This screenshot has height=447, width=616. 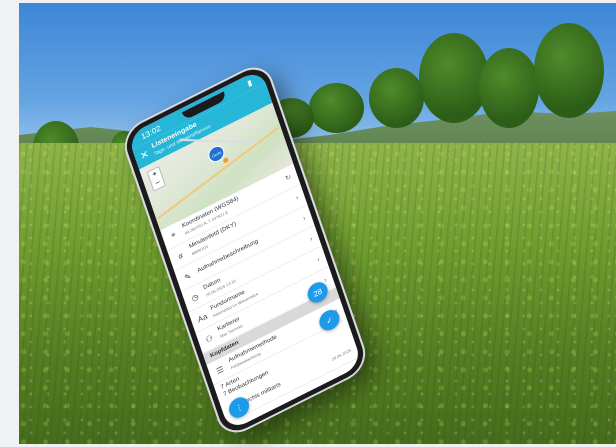 I want to click on pin-label: Orchi, so click(x=216, y=154).